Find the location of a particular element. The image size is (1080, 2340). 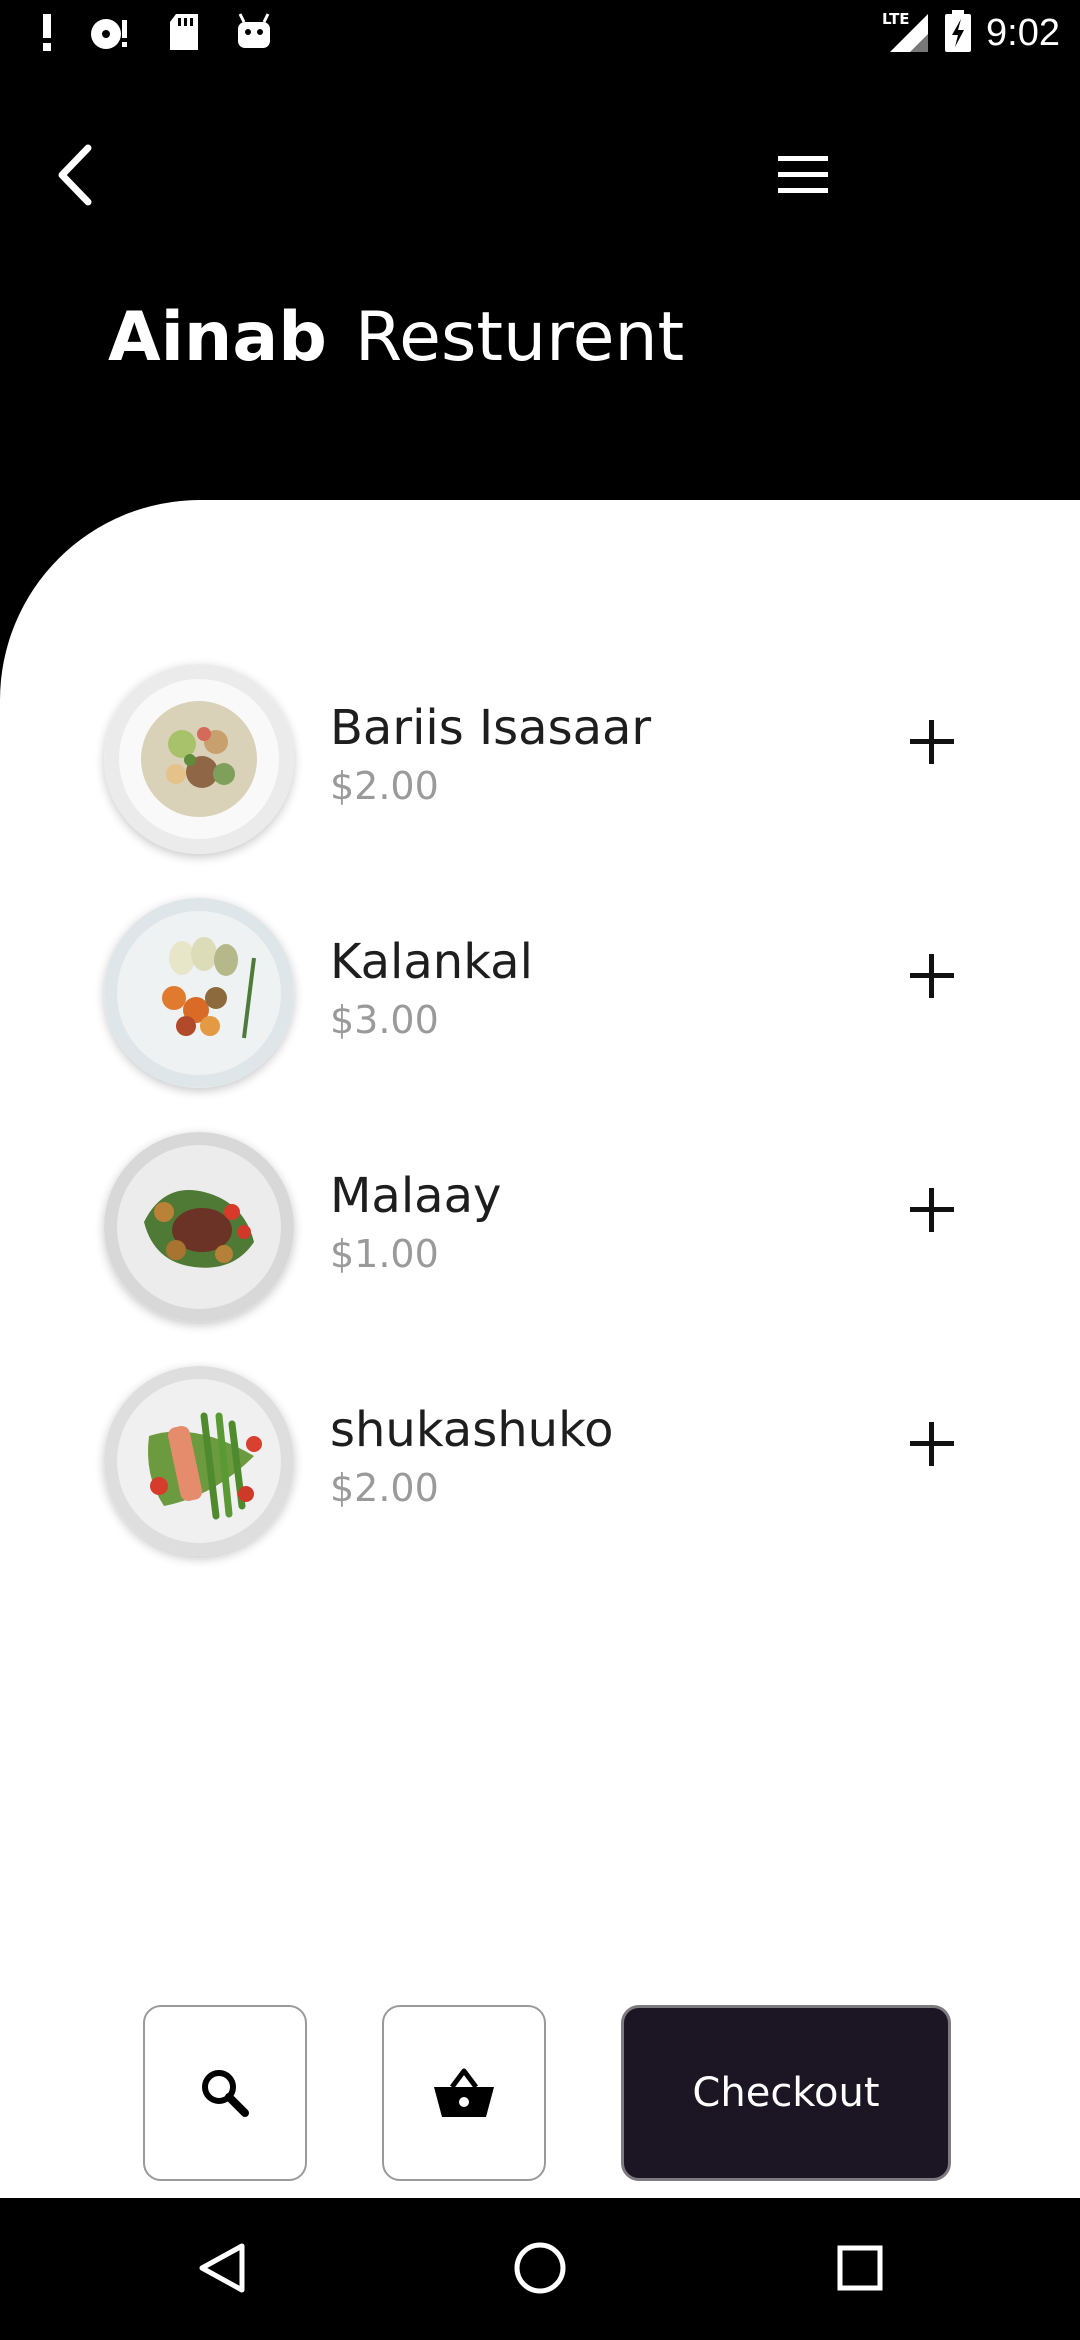

title-bold: Ainab is located at coordinates (217, 337).